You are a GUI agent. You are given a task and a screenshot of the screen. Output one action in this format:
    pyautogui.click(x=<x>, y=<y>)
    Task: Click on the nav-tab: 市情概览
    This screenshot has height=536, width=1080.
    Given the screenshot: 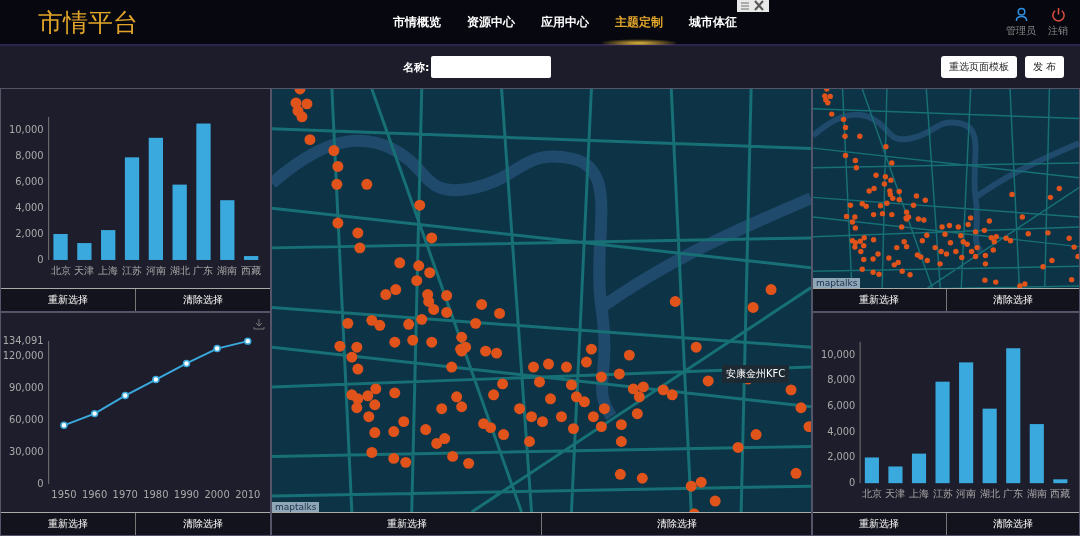 What is the action you would take?
    pyautogui.click(x=417, y=22)
    